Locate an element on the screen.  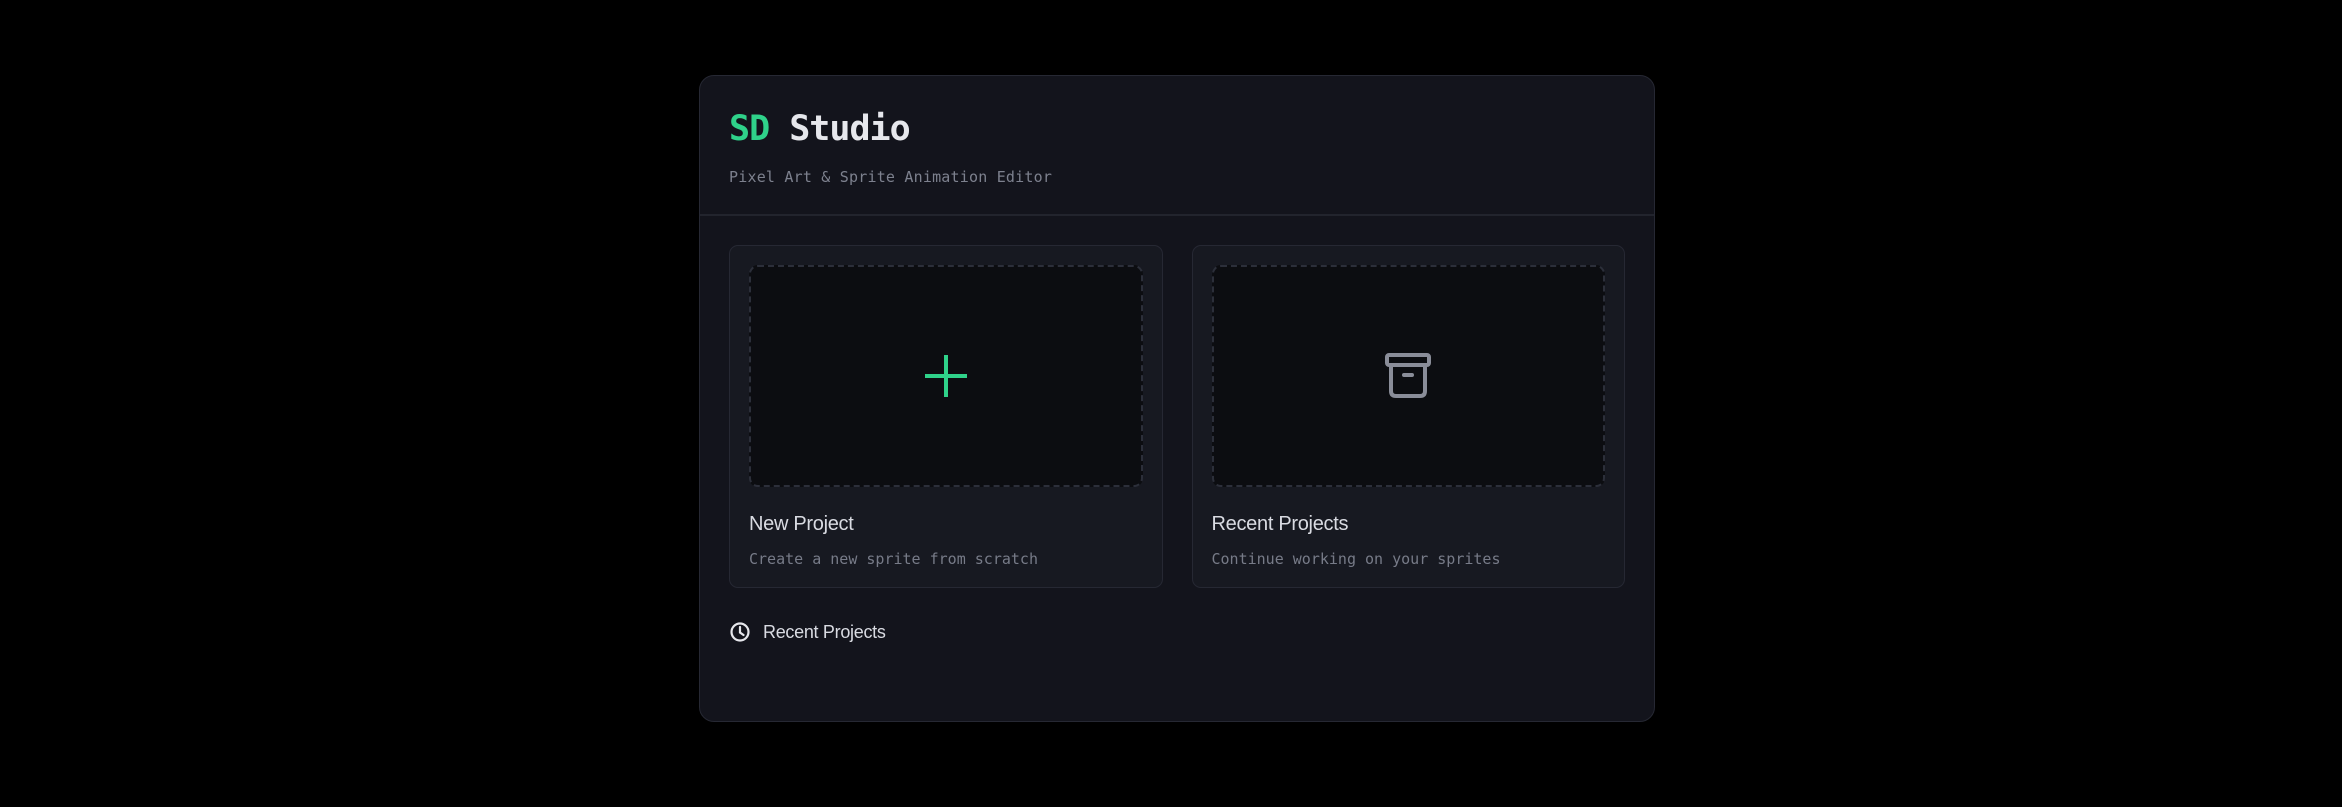
recent-projects-heading: Recent Projects is located at coordinates (824, 631).